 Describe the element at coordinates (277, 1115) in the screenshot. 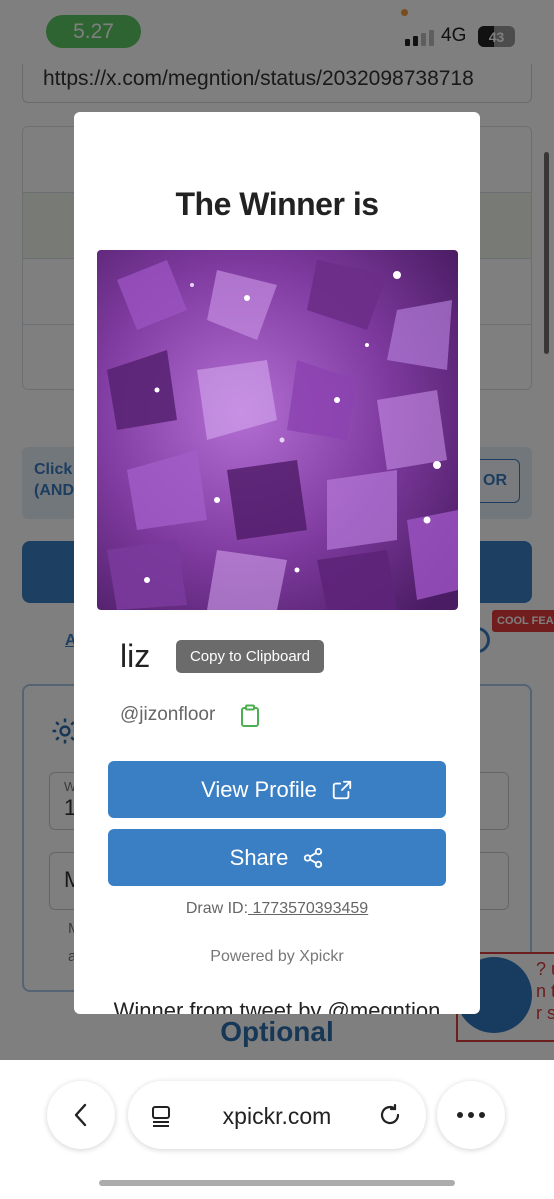

I see `address-bar: xpickr.com` at that location.